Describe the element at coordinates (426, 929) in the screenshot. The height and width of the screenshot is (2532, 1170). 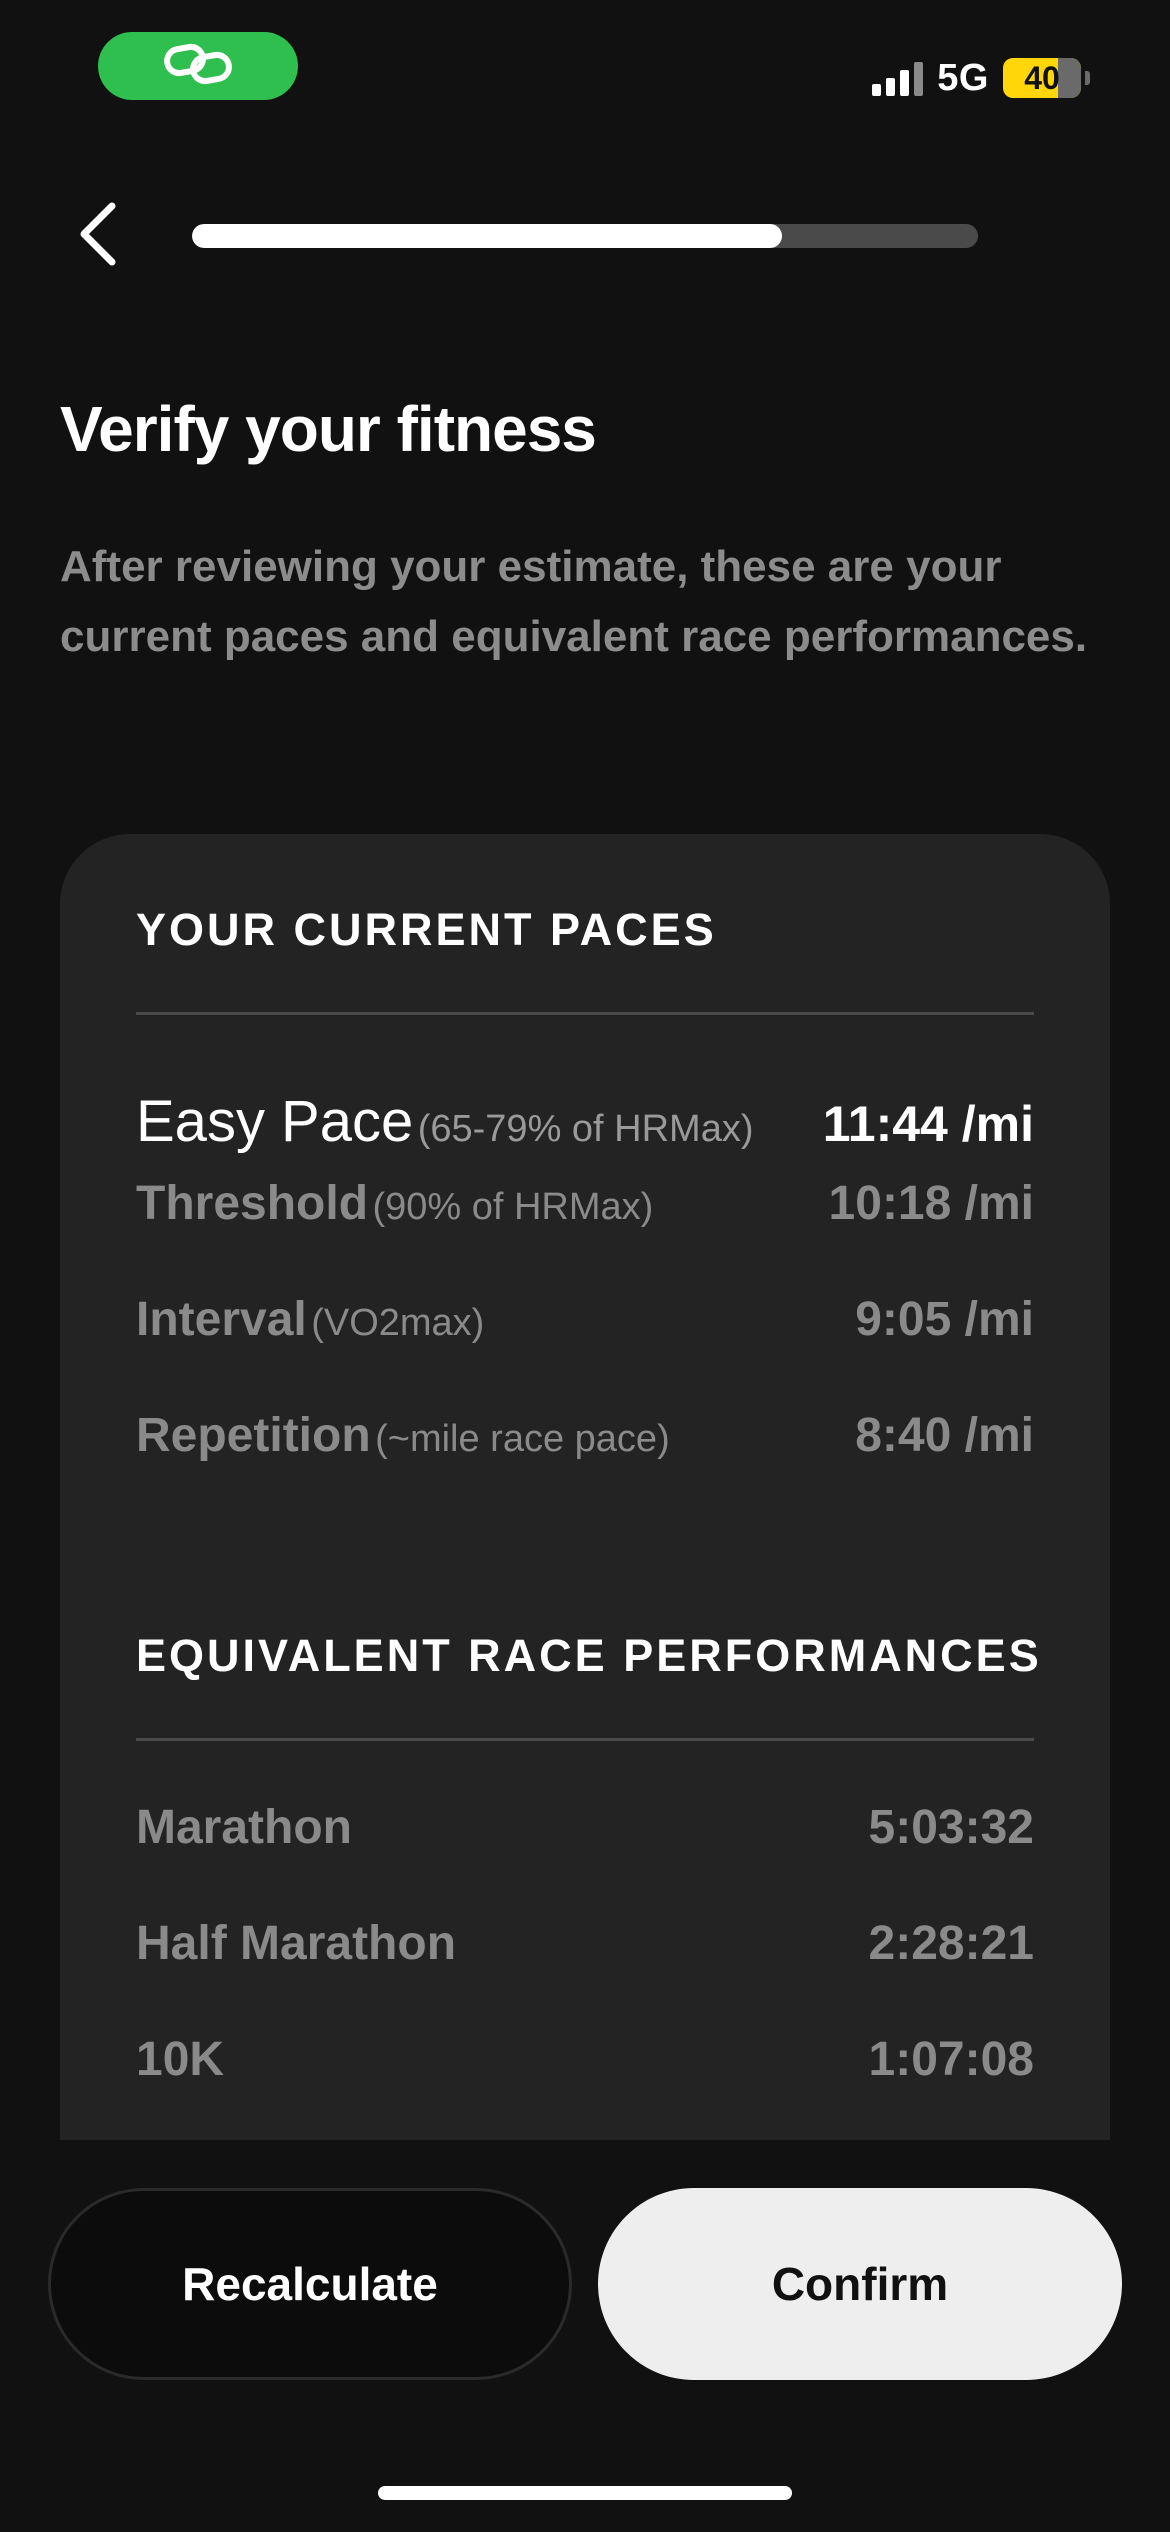
I see `paces-heading: YOUR CURRENT PACES` at that location.